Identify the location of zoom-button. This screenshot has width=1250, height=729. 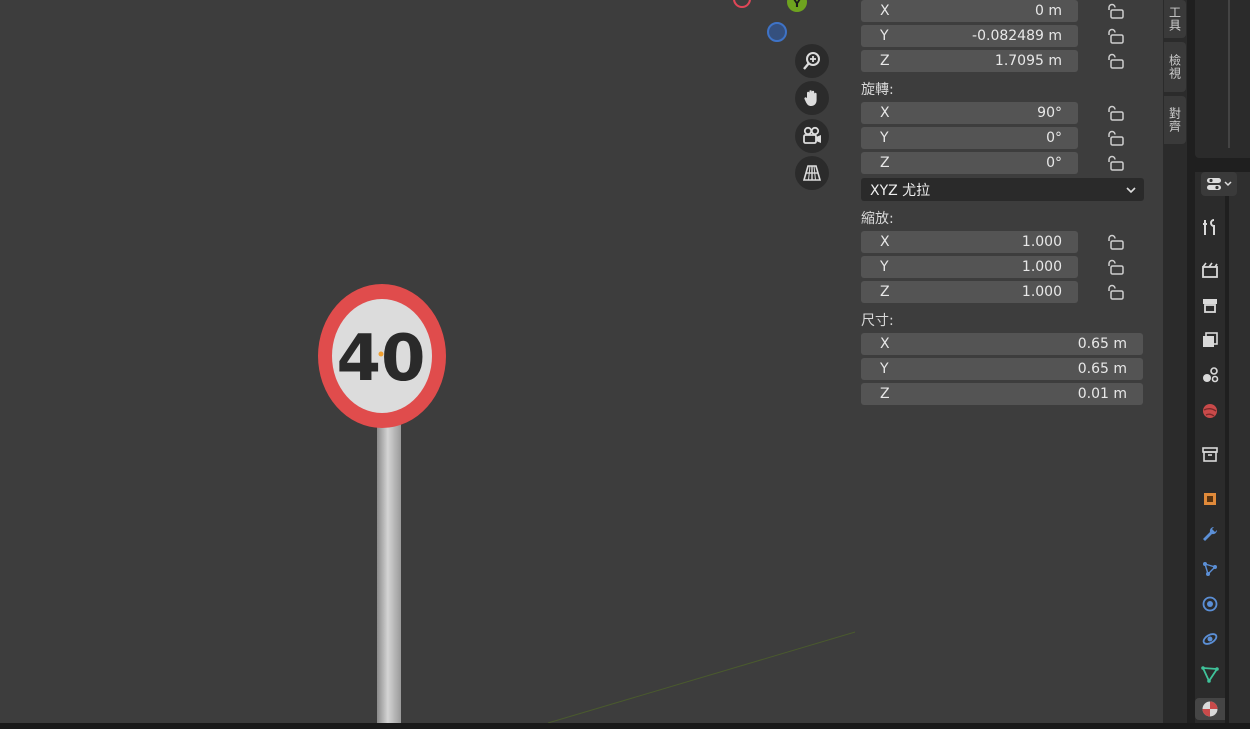
(812, 61).